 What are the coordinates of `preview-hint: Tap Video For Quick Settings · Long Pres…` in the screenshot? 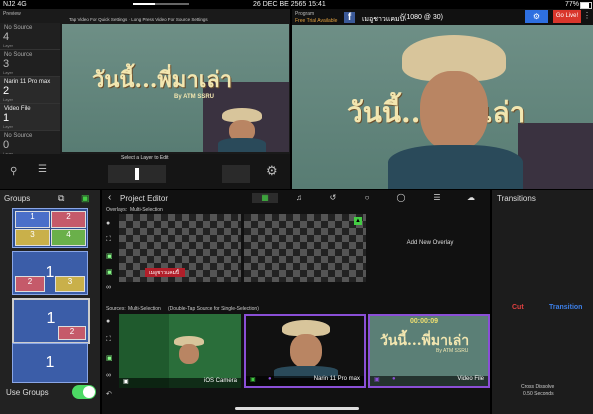 It's located at (138, 19).